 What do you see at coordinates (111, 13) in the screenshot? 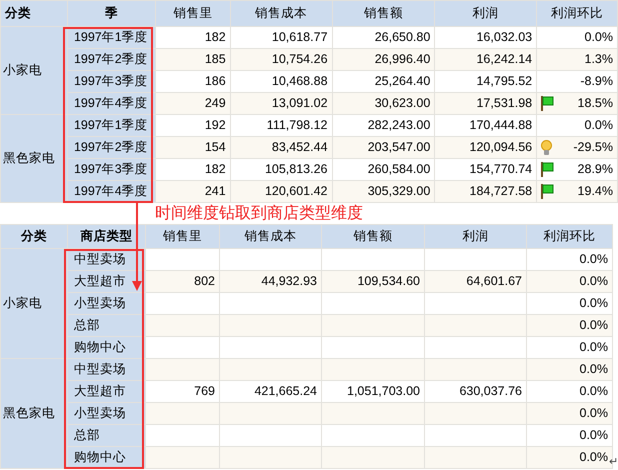
I see `column-header: 季` at bounding box center [111, 13].